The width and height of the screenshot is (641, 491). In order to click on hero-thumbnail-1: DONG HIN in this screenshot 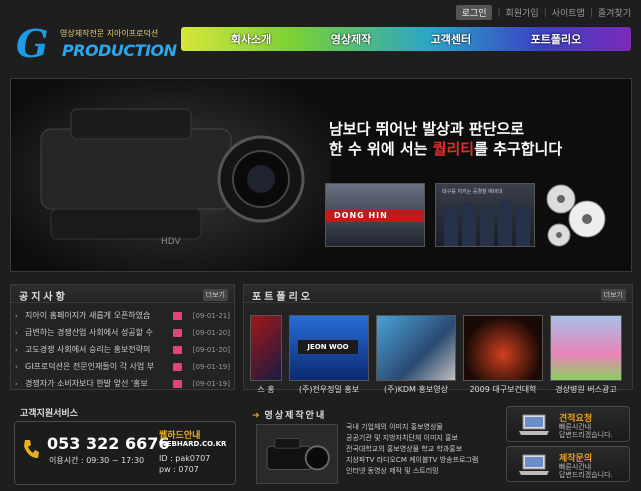, I will do `click(375, 215)`.